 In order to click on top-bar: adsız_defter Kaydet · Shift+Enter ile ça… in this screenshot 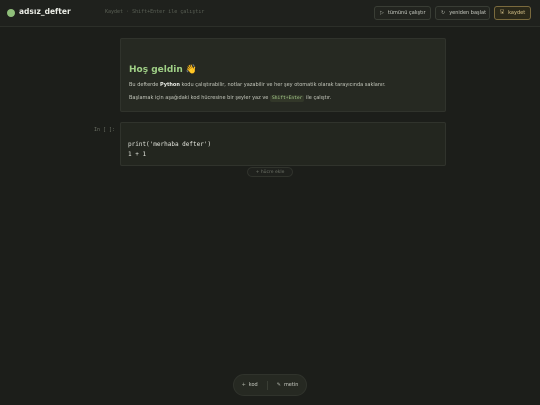, I will do `click(270, 13)`.